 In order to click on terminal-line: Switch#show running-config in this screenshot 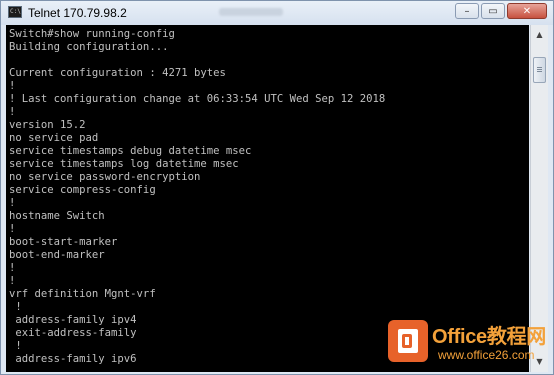, I will do `click(92, 34)`.